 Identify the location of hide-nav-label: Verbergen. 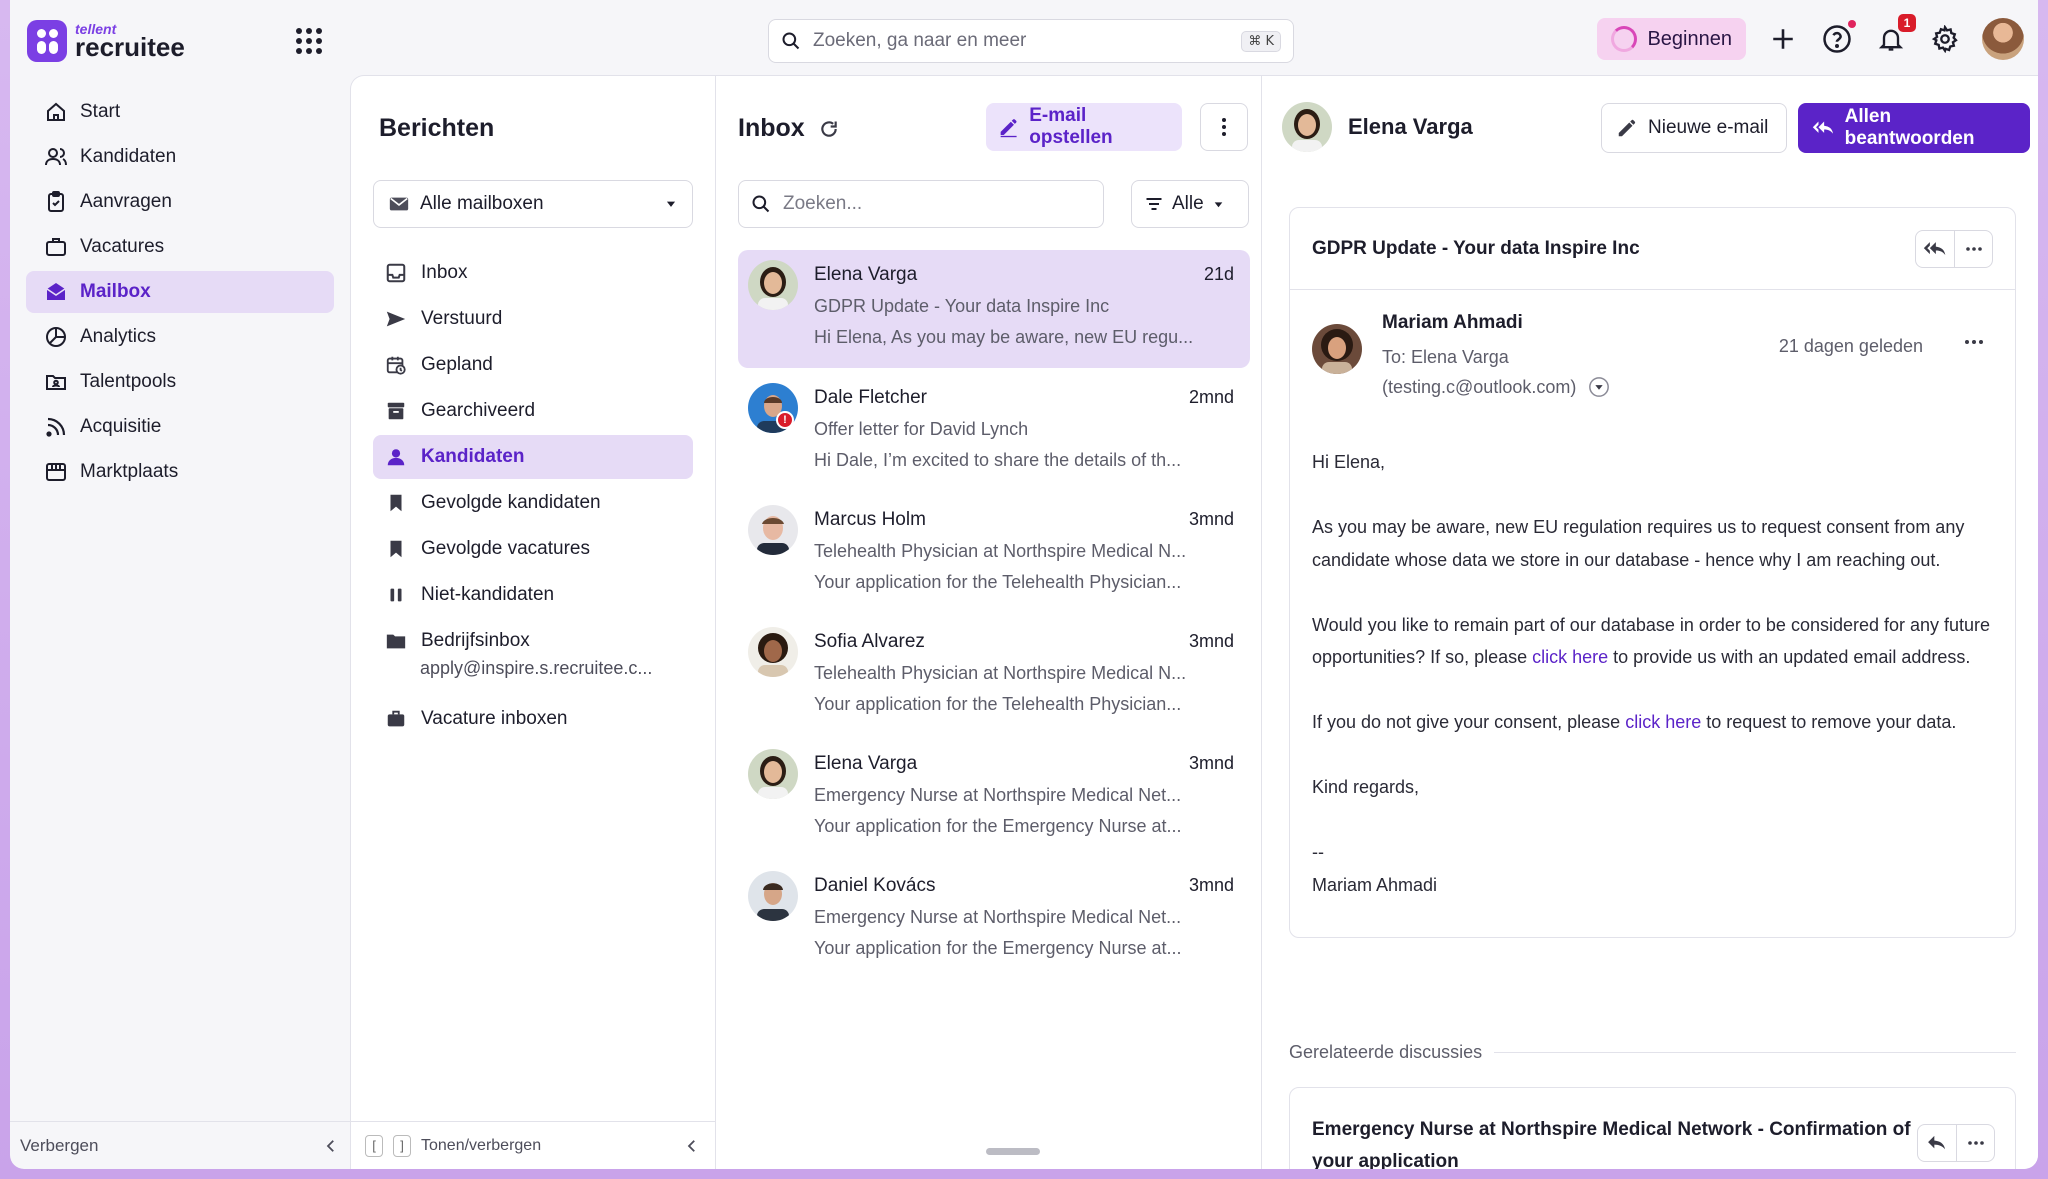
(59, 1146).